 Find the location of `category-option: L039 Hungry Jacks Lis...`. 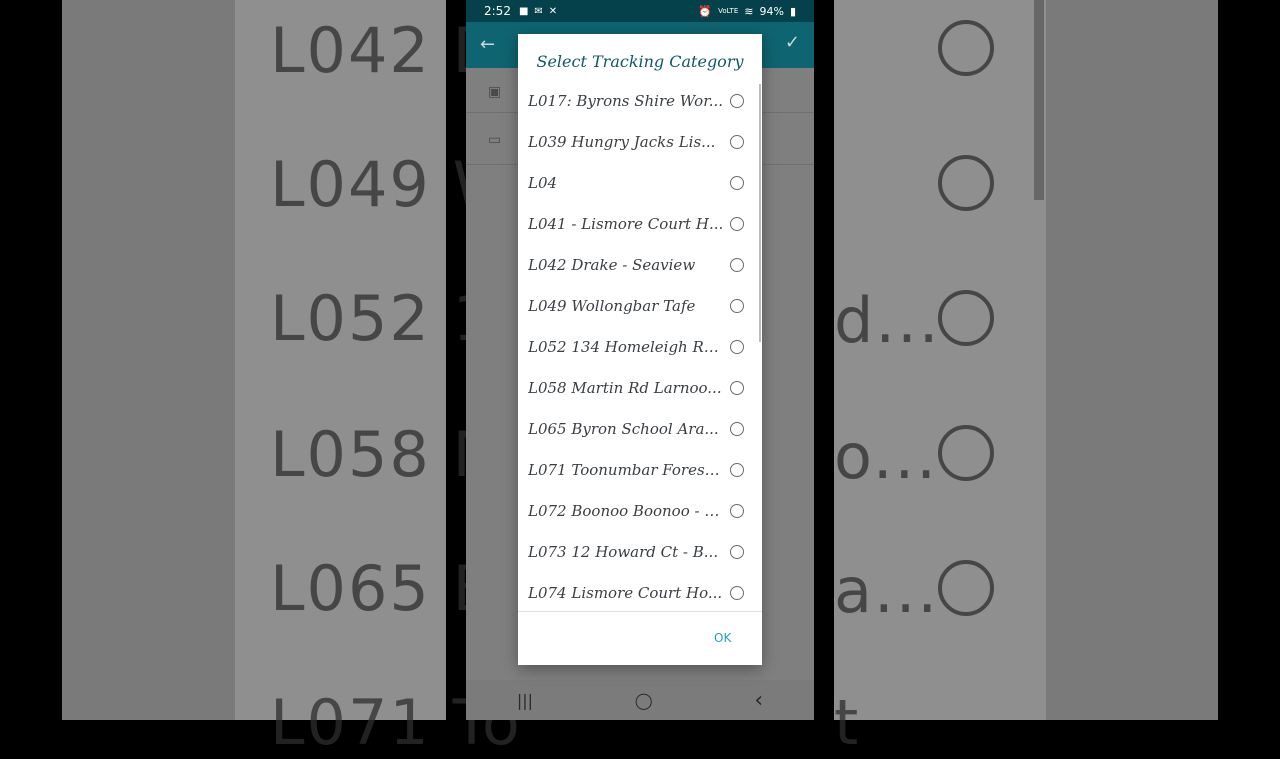

category-option: L039 Hungry Jacks Lis... is located at coordinates (640, 142).